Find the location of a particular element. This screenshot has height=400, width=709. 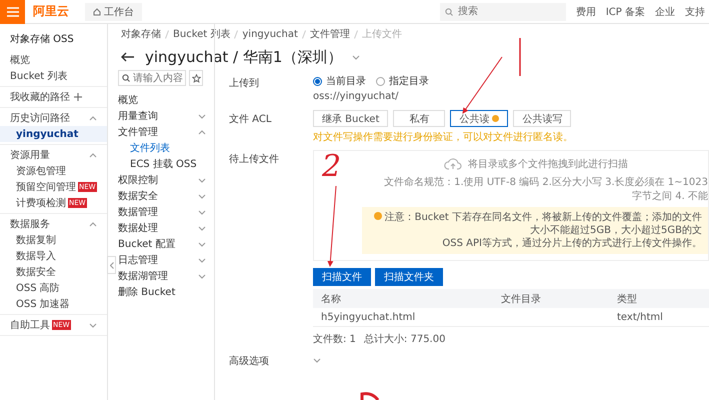

section-title: 我收藏的路径 is located at coordinates (40, 97).